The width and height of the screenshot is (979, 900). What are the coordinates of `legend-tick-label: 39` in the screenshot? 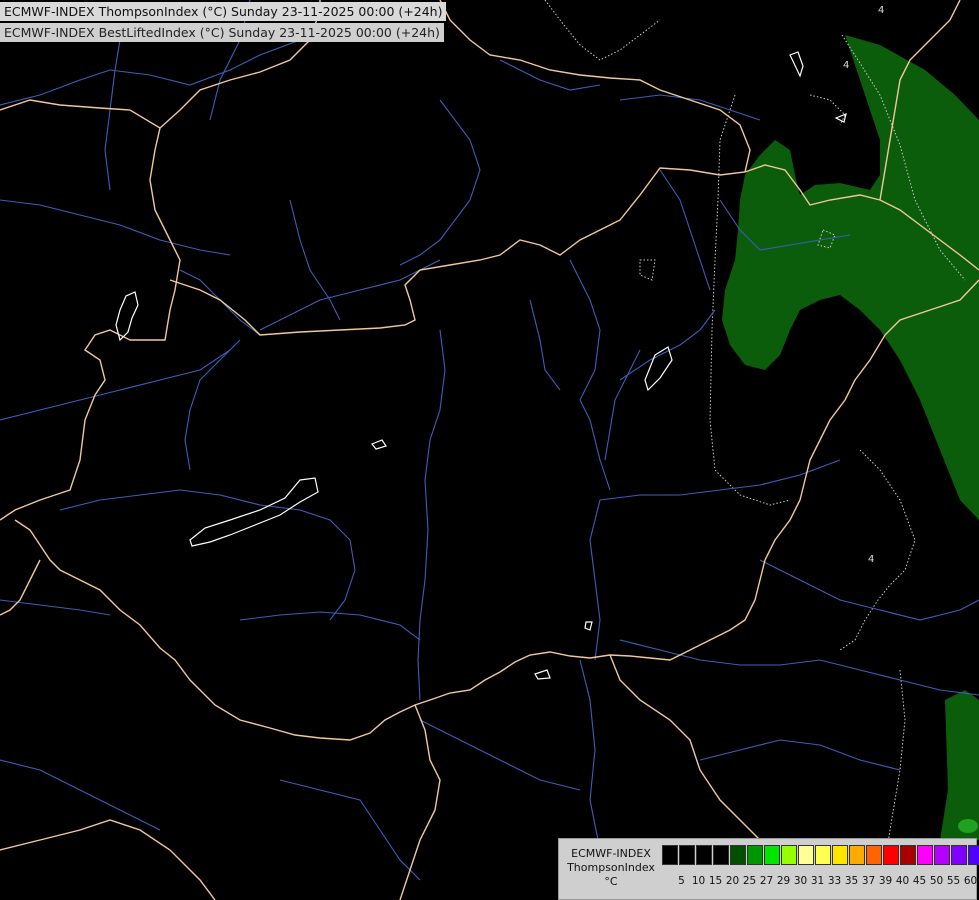 It's located at (885, 881).